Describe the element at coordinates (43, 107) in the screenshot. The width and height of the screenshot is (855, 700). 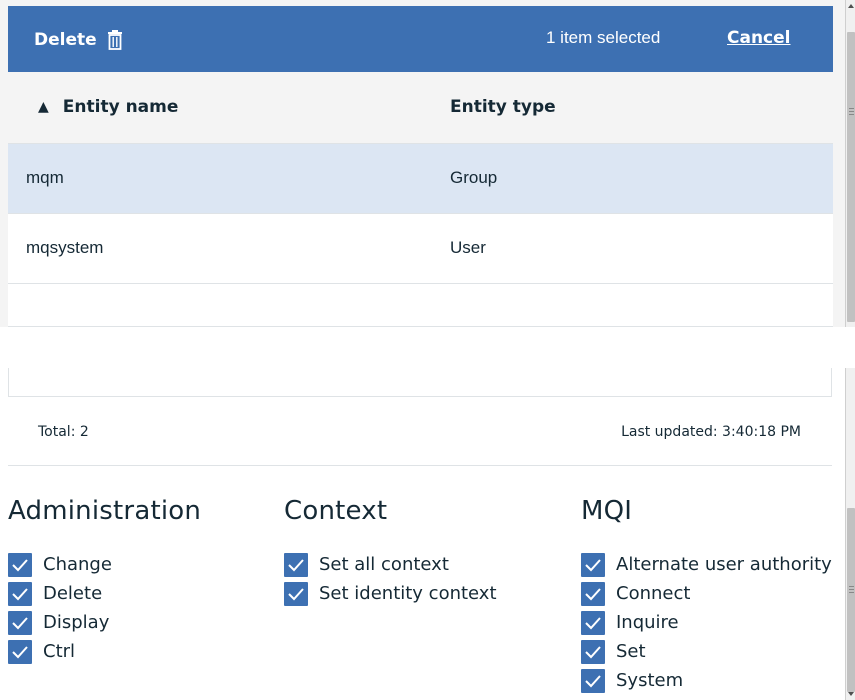
I see `sort-ascending-icon: ▲` at that location.